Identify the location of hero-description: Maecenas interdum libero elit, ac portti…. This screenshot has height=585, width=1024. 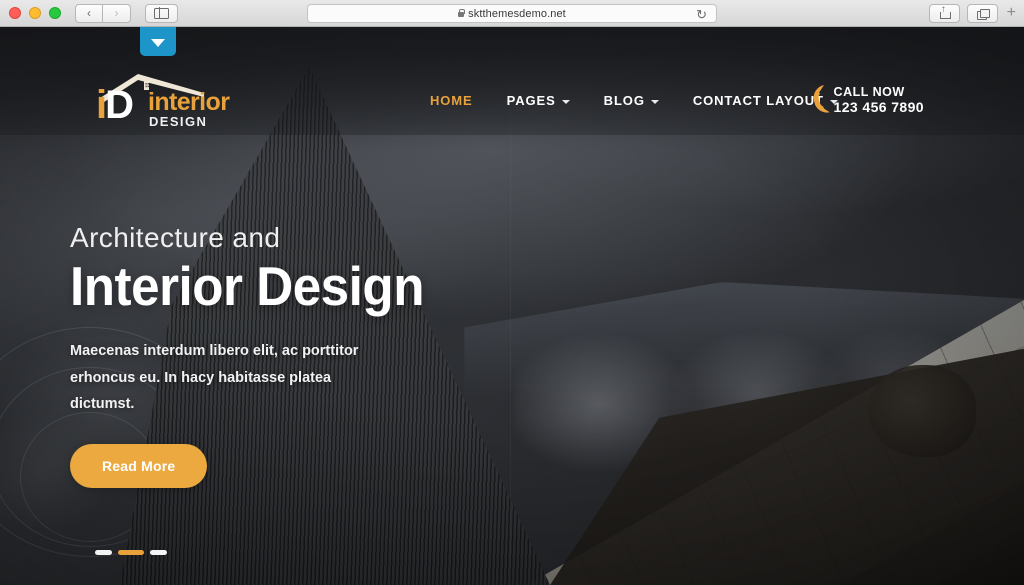
(214, 377).